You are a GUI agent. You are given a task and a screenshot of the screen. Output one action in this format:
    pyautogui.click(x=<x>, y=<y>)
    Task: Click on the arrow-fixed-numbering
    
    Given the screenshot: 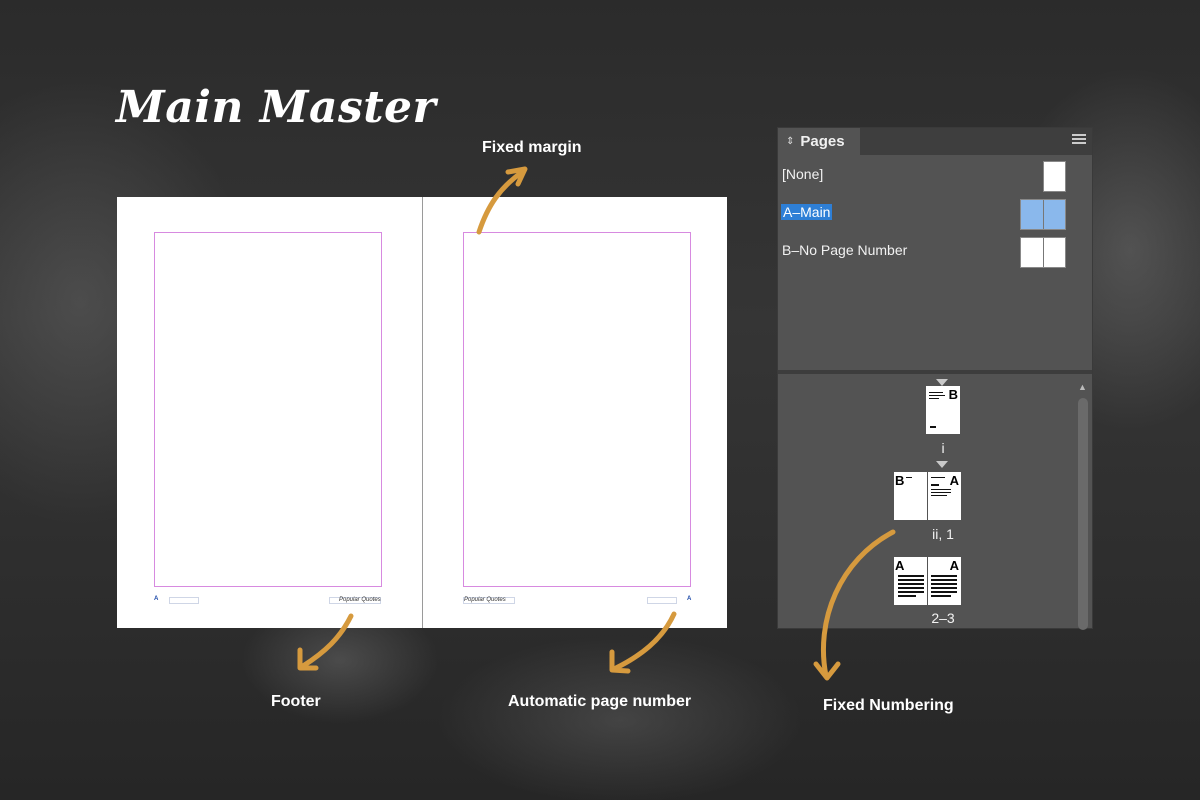 What is the action you would take?
    pyautogui.click(x=858, y=604)
    